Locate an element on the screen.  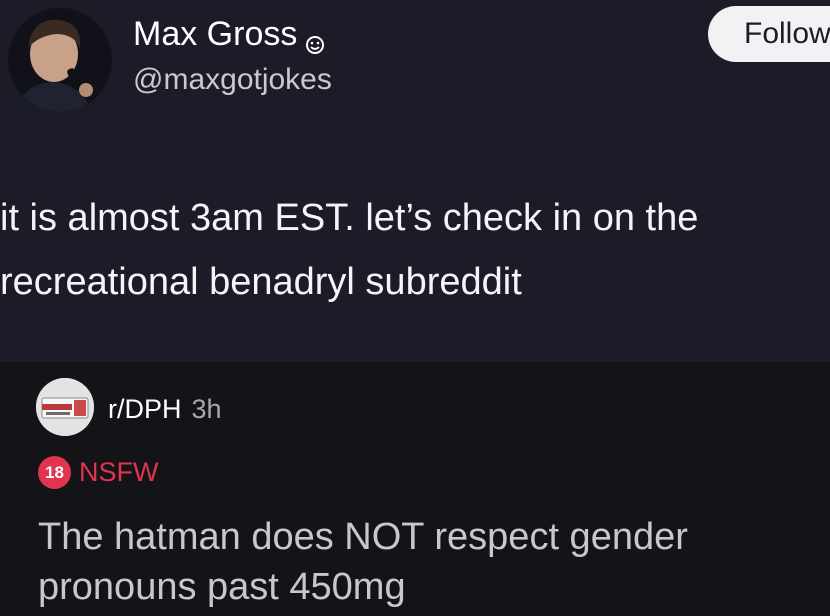
post-title-line: pronouns past 450mg is located at coordinates (222, 587).